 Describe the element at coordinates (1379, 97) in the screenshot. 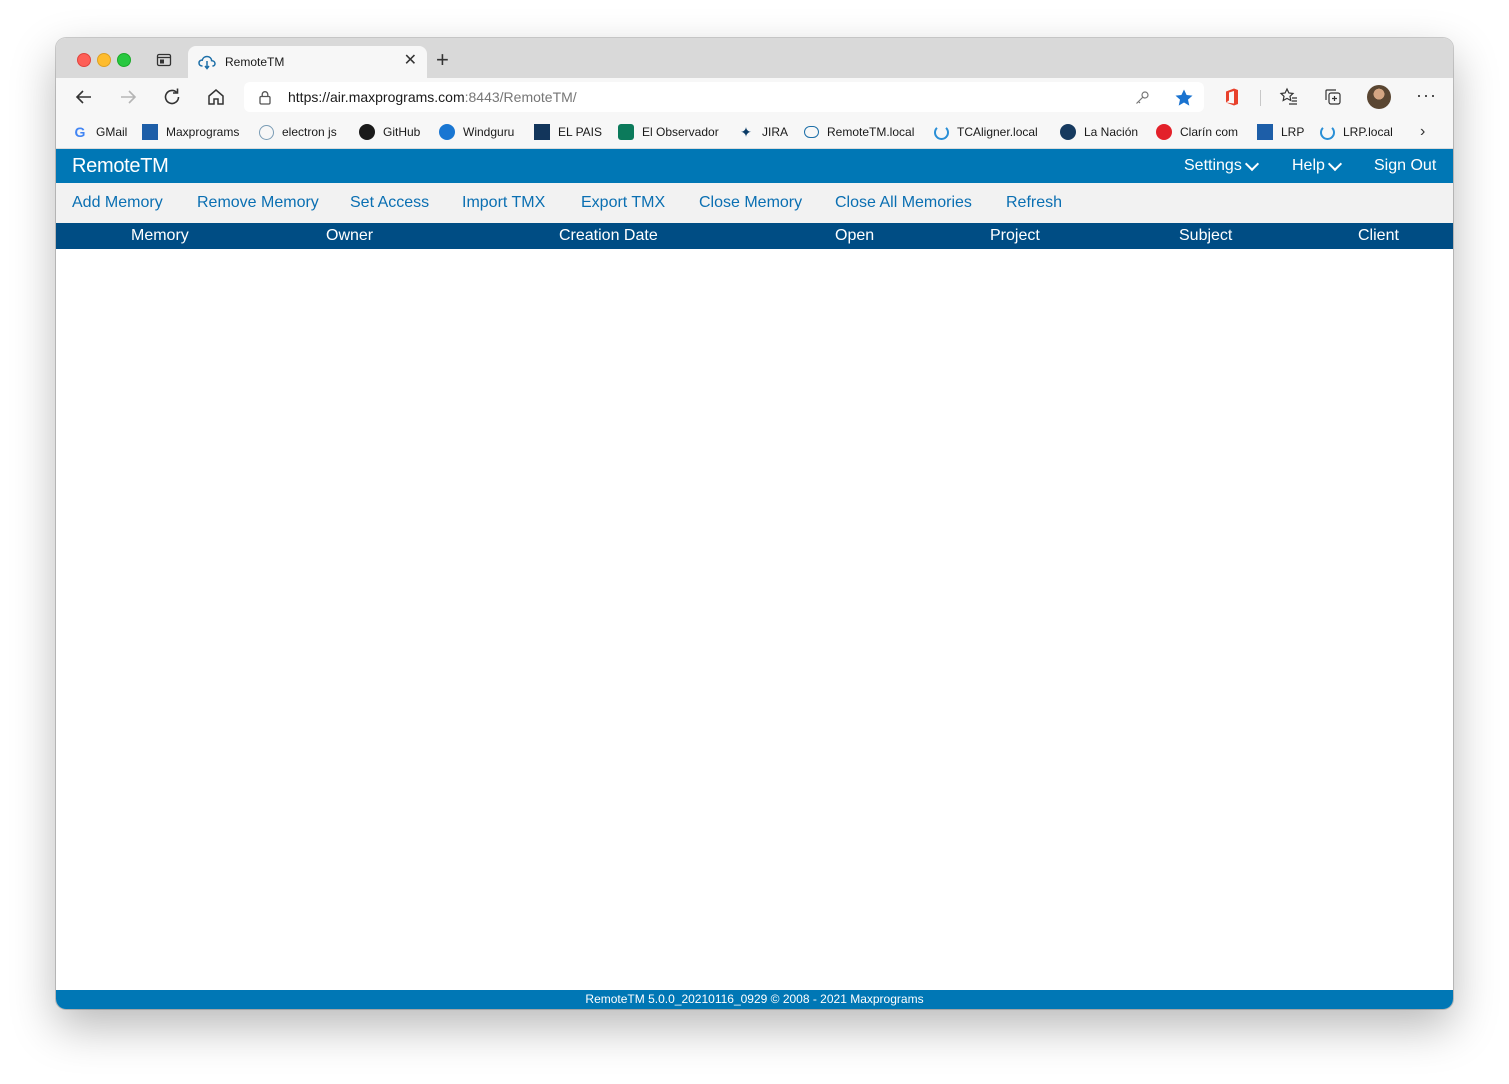

I see `profile-avatar` at that location.